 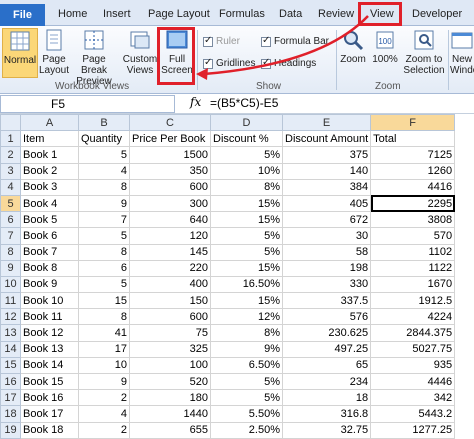 I want to click on cell: Book 1, so click(x=49, y=155).